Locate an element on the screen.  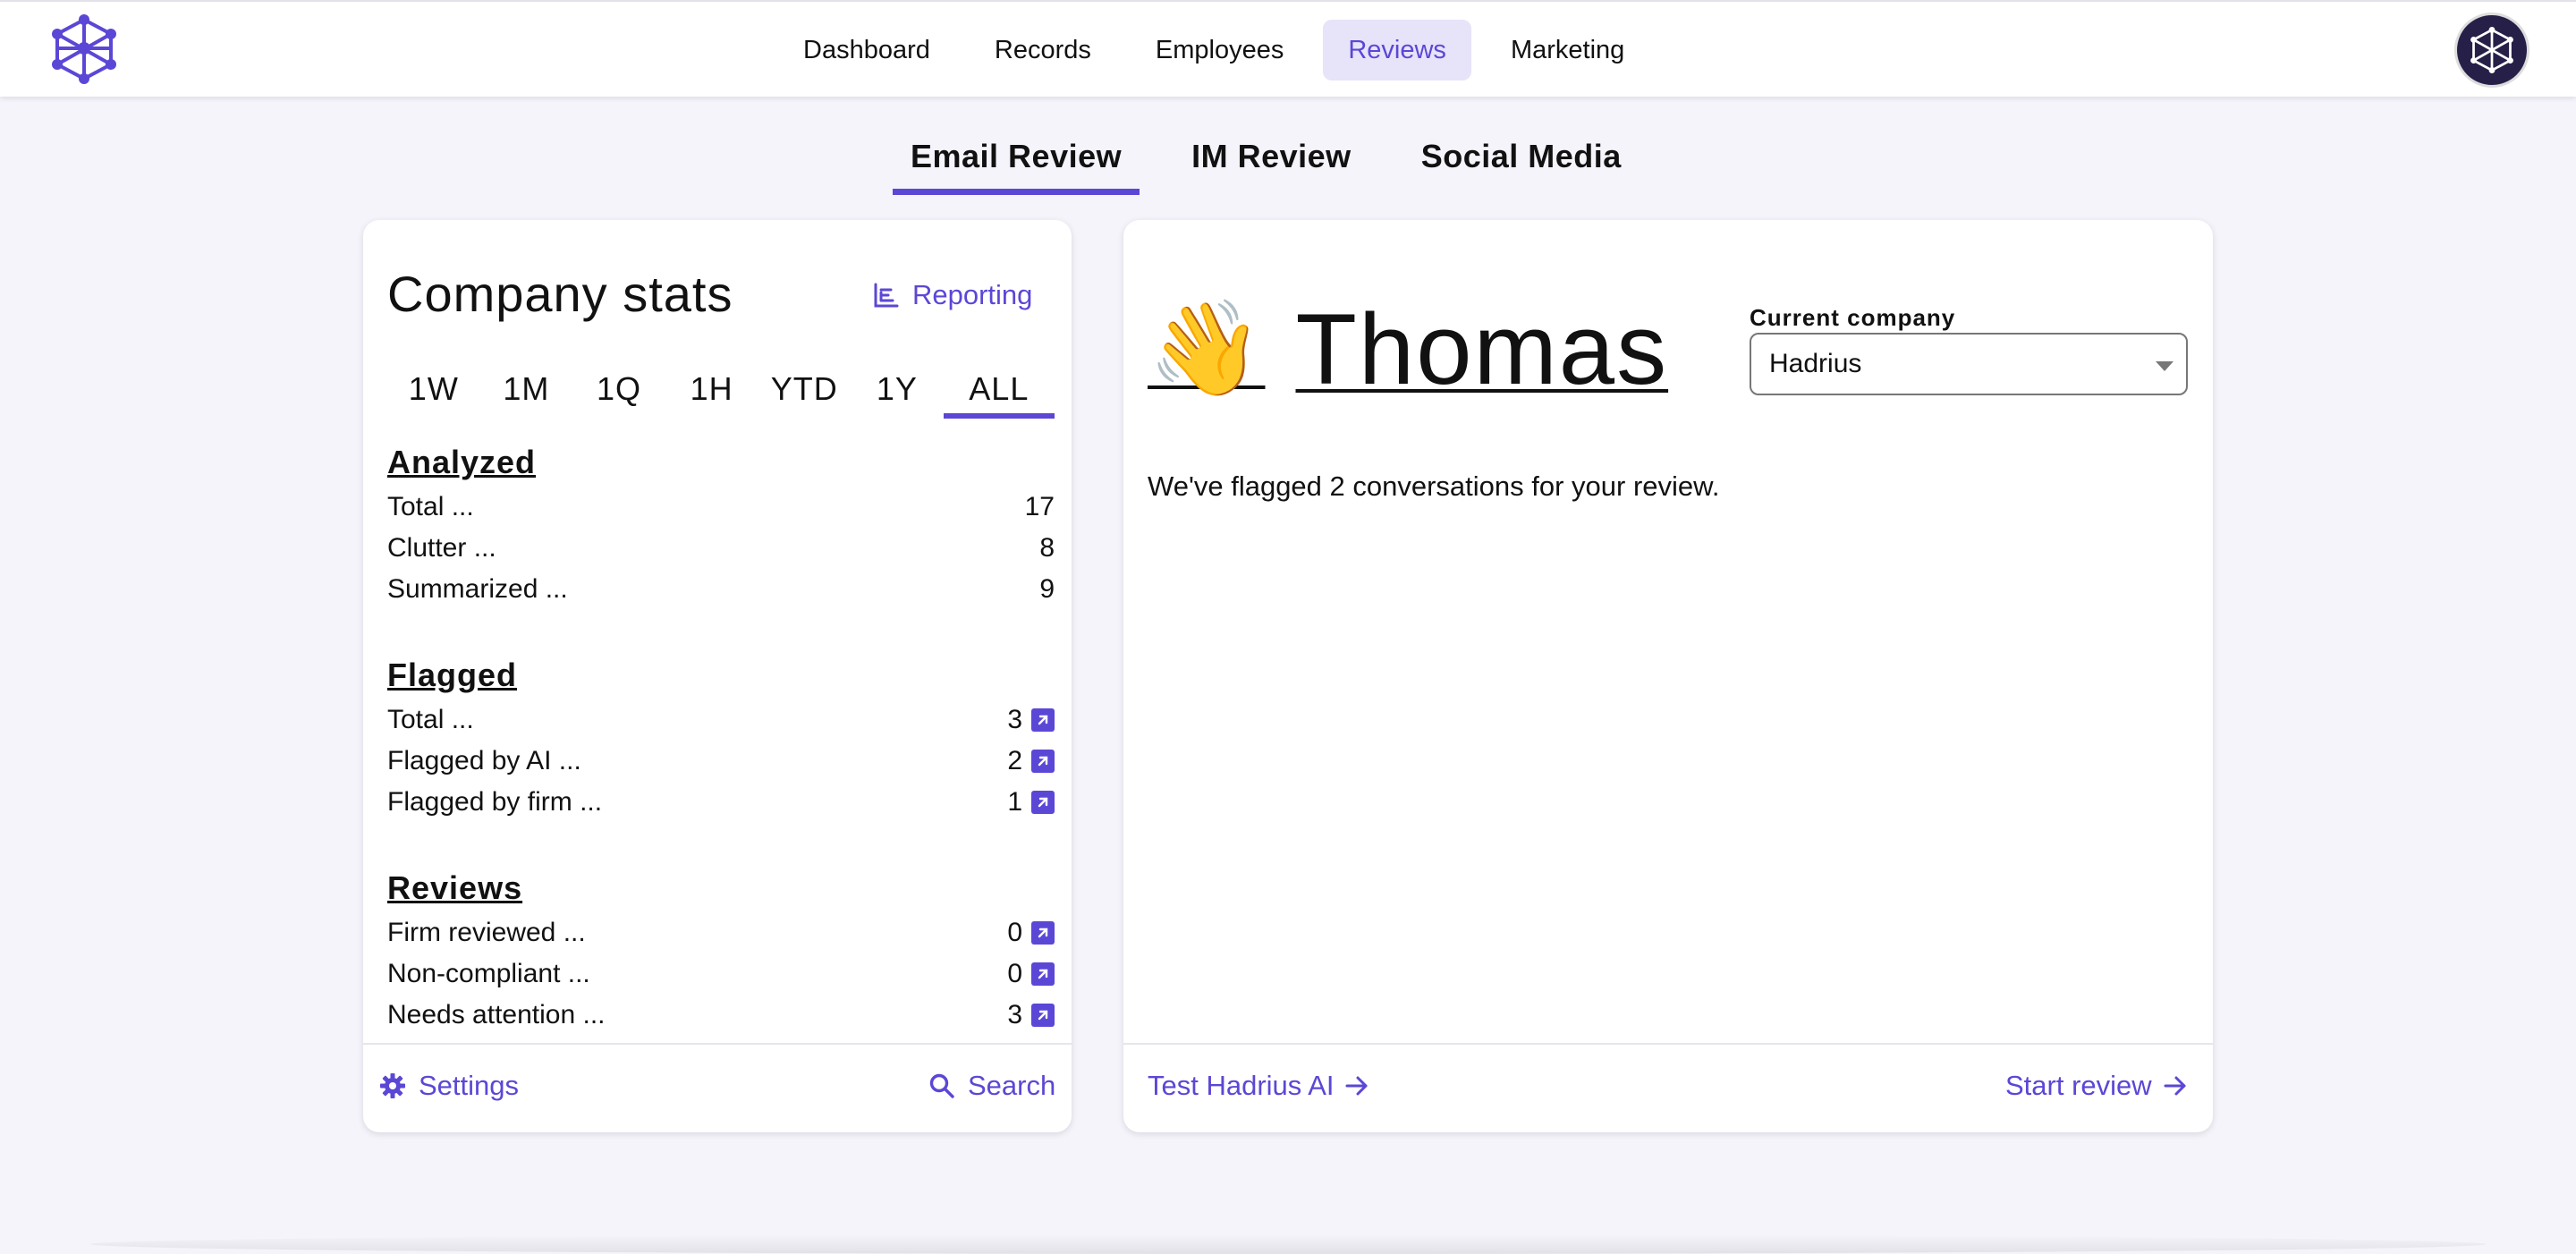
wave-emoji: 👋 is located at coordinates (1207, 349).